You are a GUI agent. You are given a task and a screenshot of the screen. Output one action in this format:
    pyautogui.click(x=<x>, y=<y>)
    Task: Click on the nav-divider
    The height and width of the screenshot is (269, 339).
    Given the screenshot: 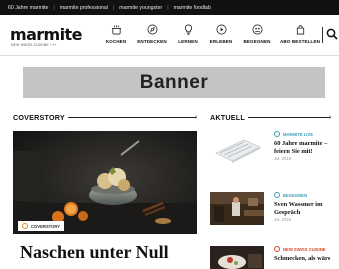 What is the action you would take?
    pyautogui.click(x=322, y=35)
    